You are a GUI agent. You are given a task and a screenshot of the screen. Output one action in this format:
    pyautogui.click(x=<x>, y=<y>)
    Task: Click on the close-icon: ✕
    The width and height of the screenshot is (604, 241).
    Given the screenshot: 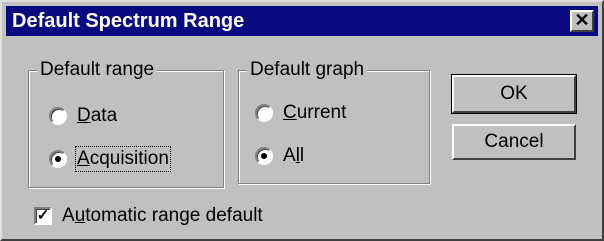 What is the action you would take?
    pyautogui.click(x=582, y=20)
    